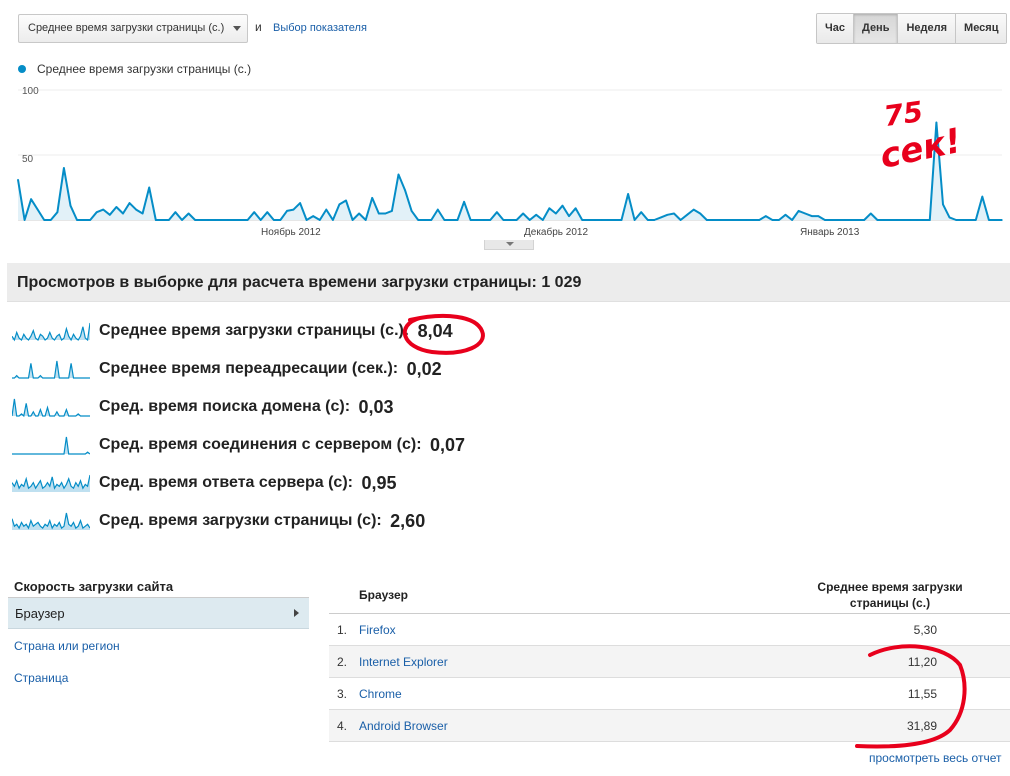 This screenshot has width=1010, height=776. I want to click on metric-value: 0,95, so click(379, 482).